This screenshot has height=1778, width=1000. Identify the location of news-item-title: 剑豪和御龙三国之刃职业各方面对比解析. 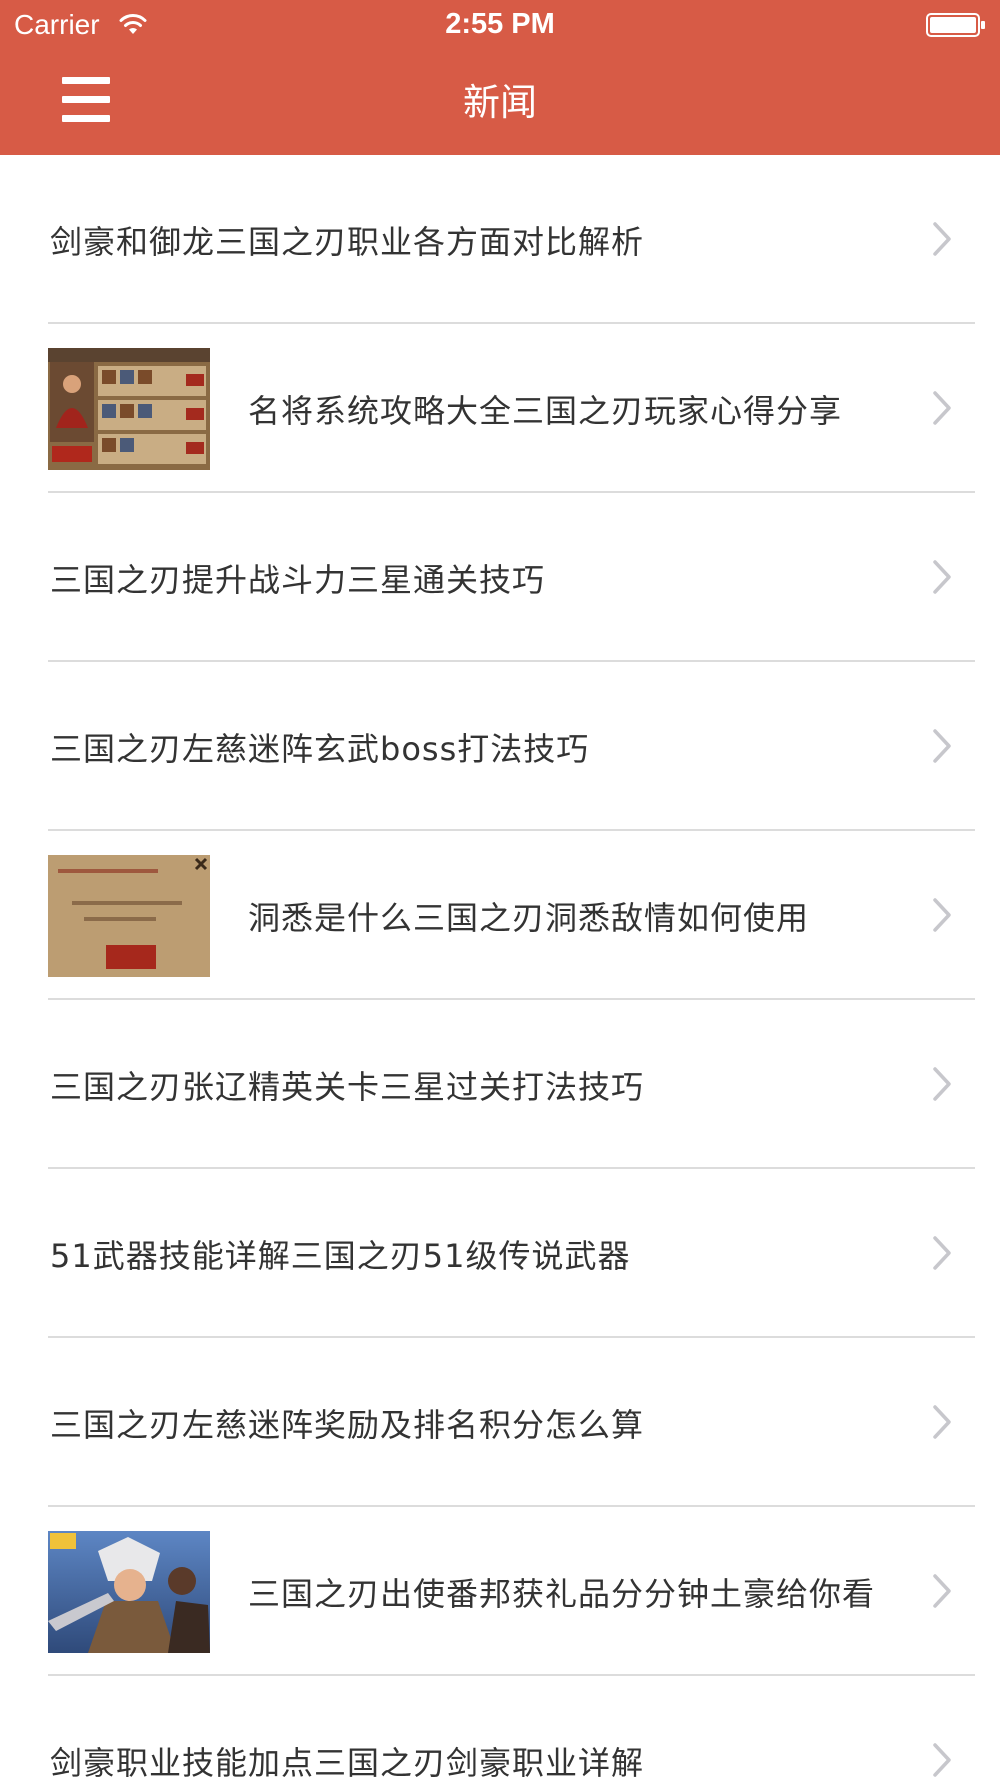
(347, 241).